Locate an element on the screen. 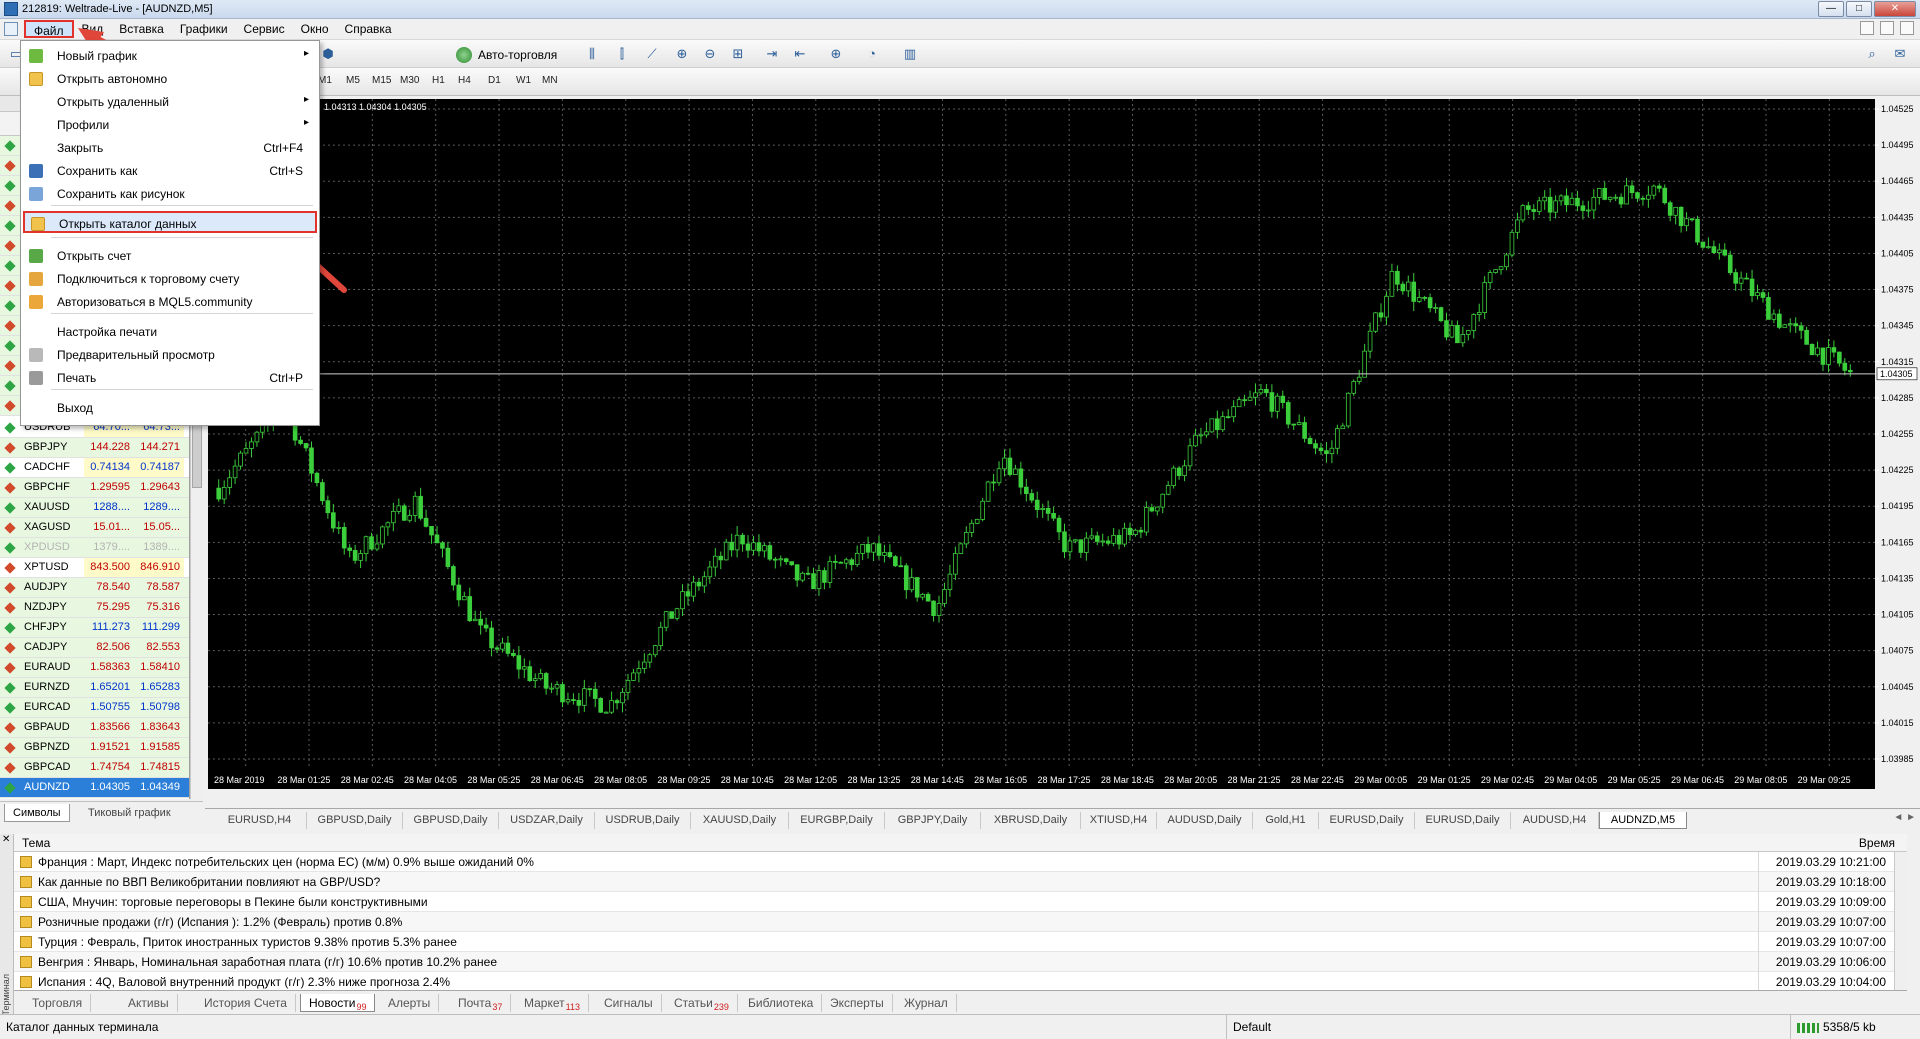 This screenshot has width=1920, height=1039. zoom-in-icon: ⊕ is located at coordinates (682, 54).